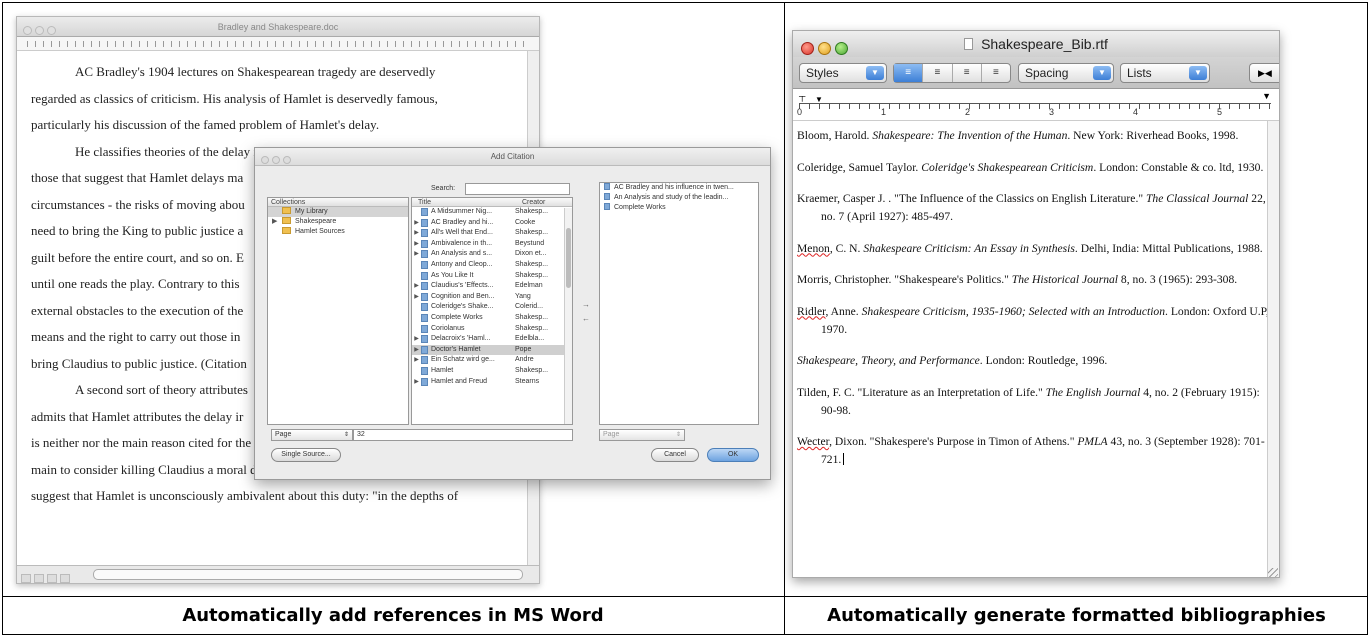 This screenshot has height=637, width=1370. I want to click on item-row: ▶ Claudius's 'Effects... Edelman, so click(492, 286).